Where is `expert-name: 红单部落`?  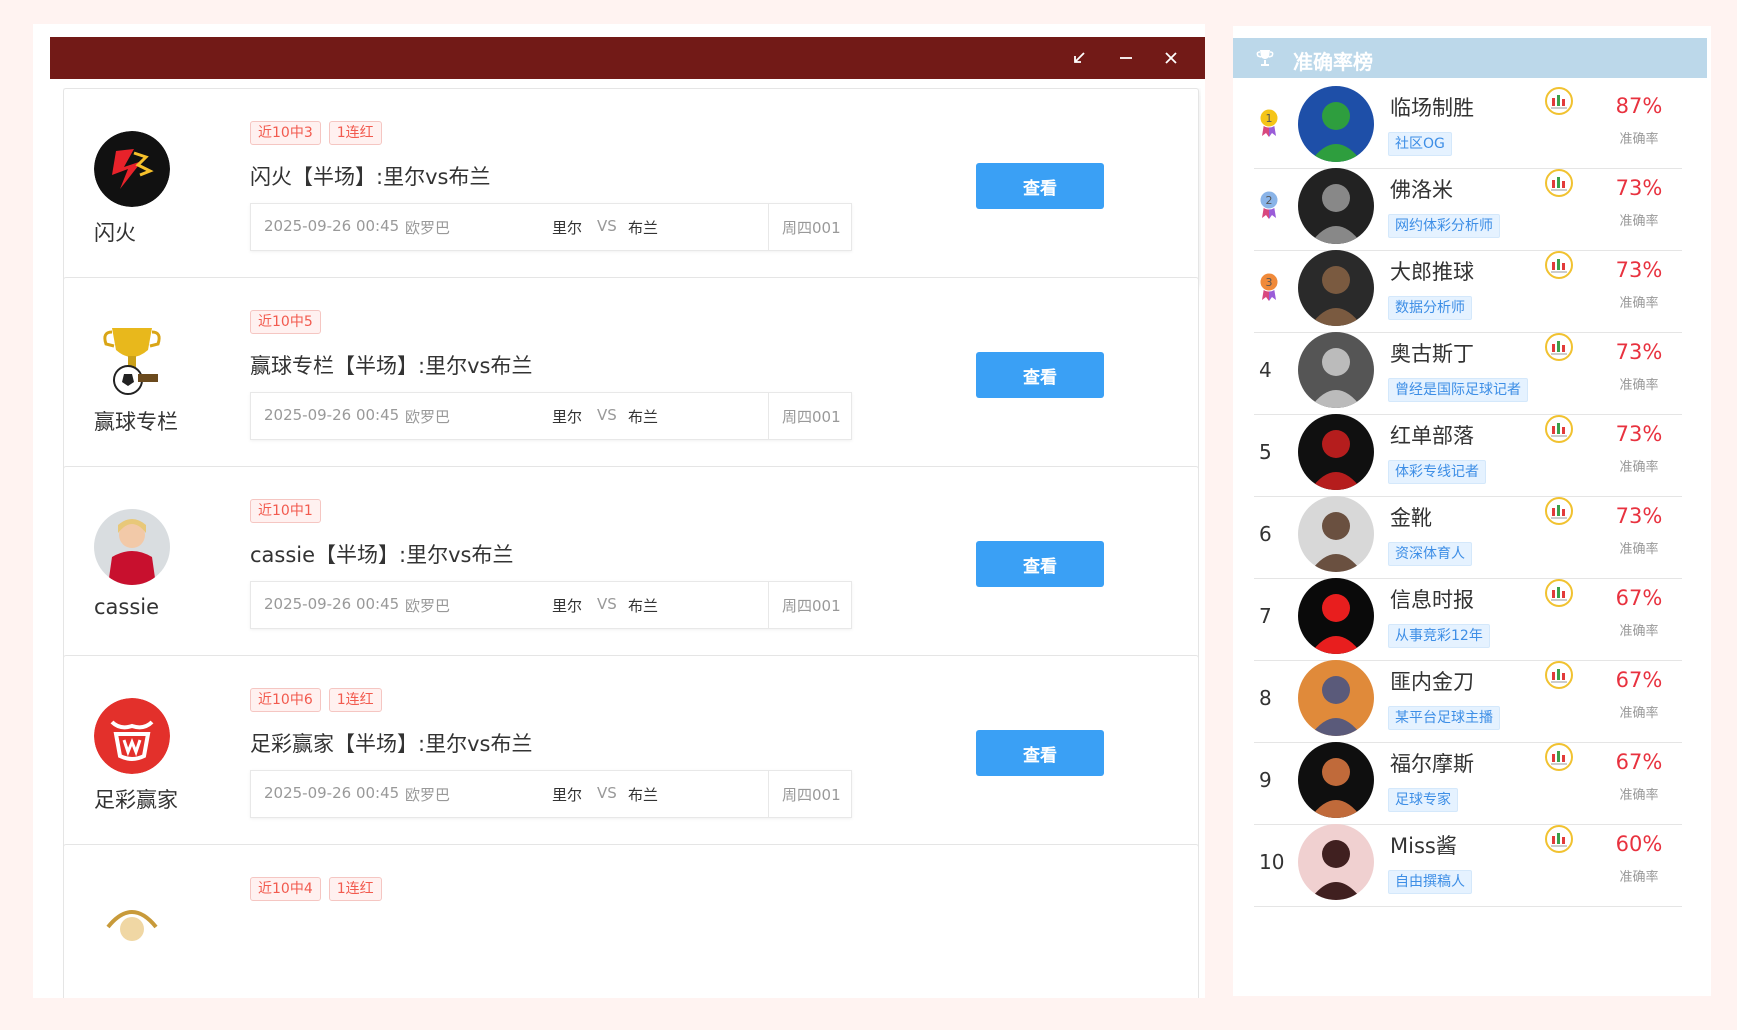 expert-name: 红单部落 is located at coordinates (1432, 435).